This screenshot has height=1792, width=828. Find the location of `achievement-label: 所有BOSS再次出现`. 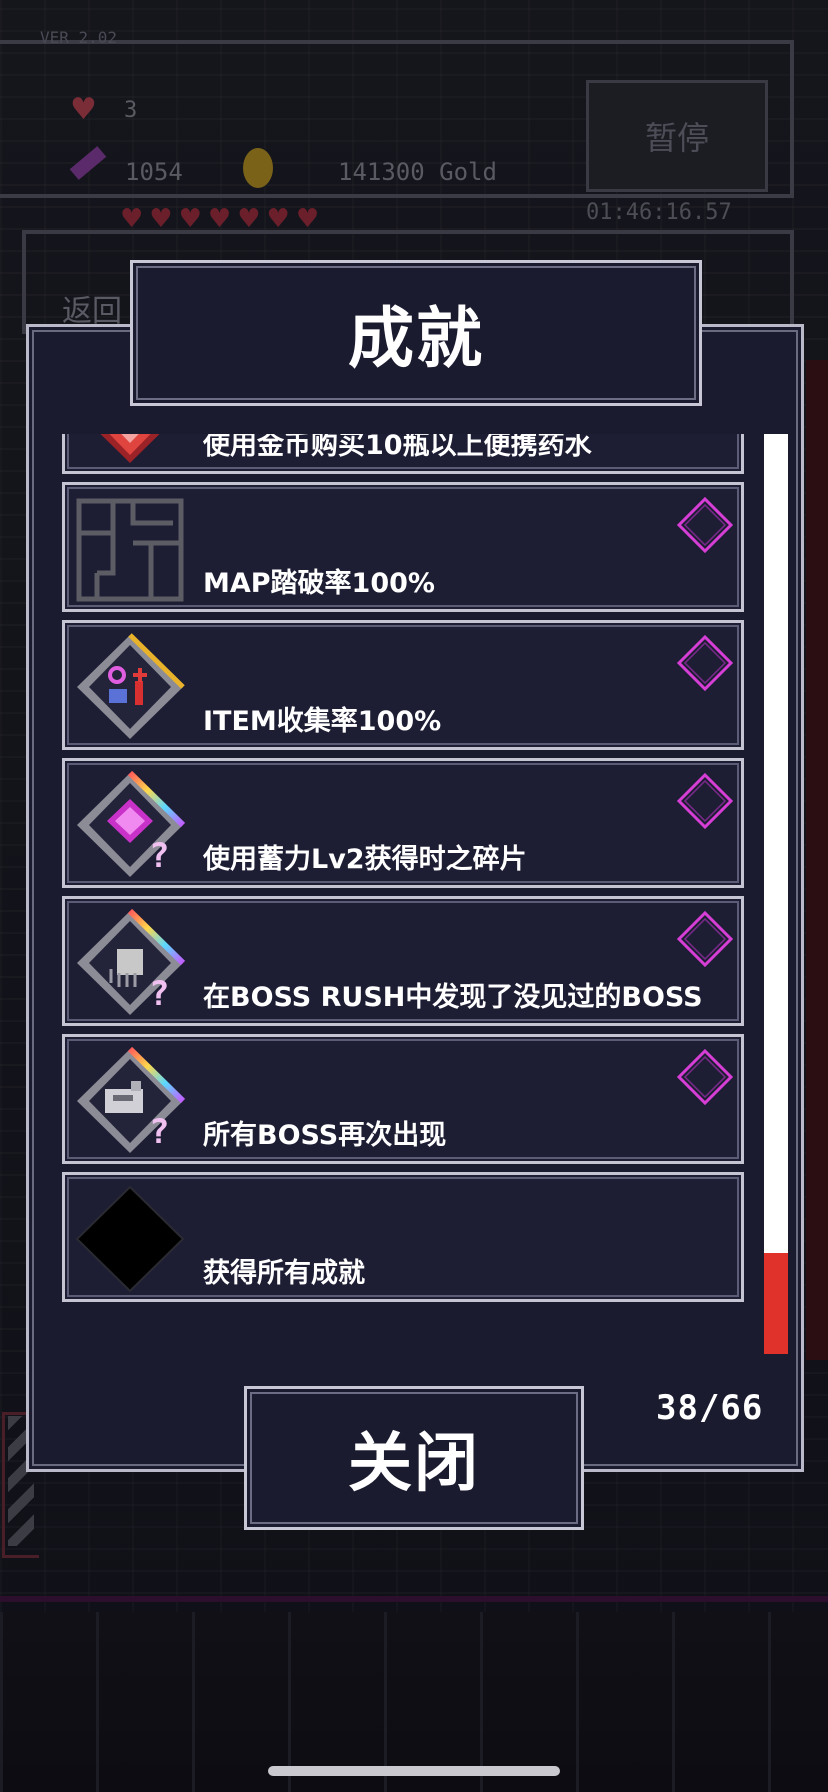

achievement-label: 所有BOSS再次出现 is located at coordinates (325, 1135).